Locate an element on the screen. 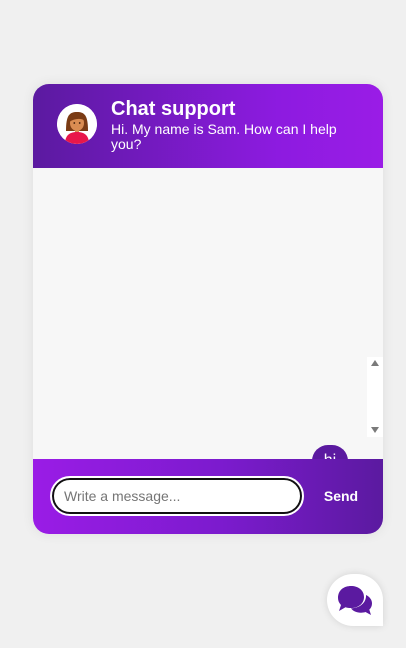 This screenshot has height=648, width=406. chat-launcher-button is located at coordinates (355, 600).